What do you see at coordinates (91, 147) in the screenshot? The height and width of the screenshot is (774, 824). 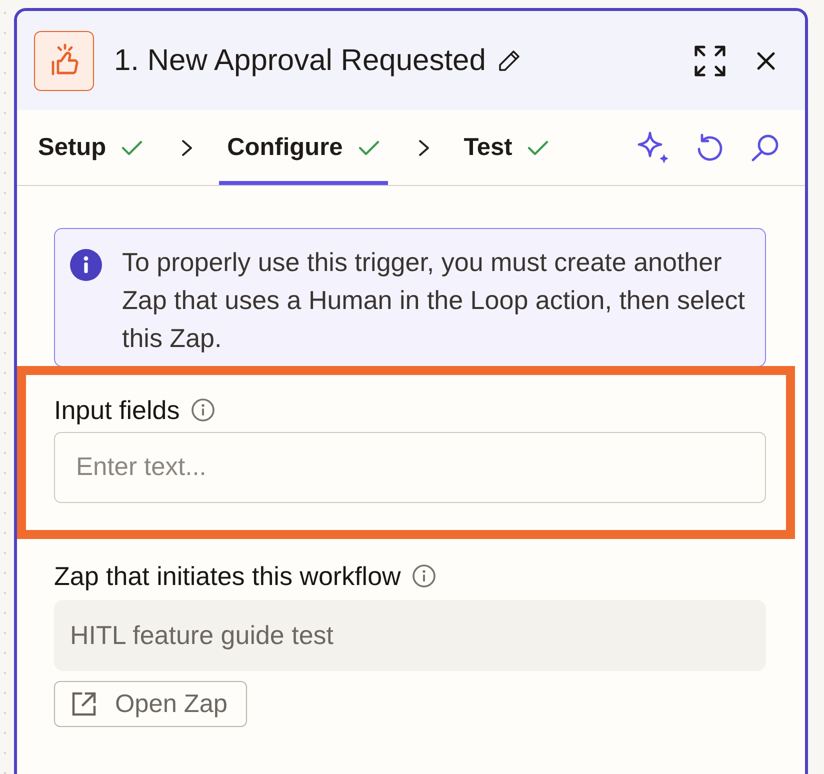 I see `step-tab: Setup` at bounding box center [91, 147].